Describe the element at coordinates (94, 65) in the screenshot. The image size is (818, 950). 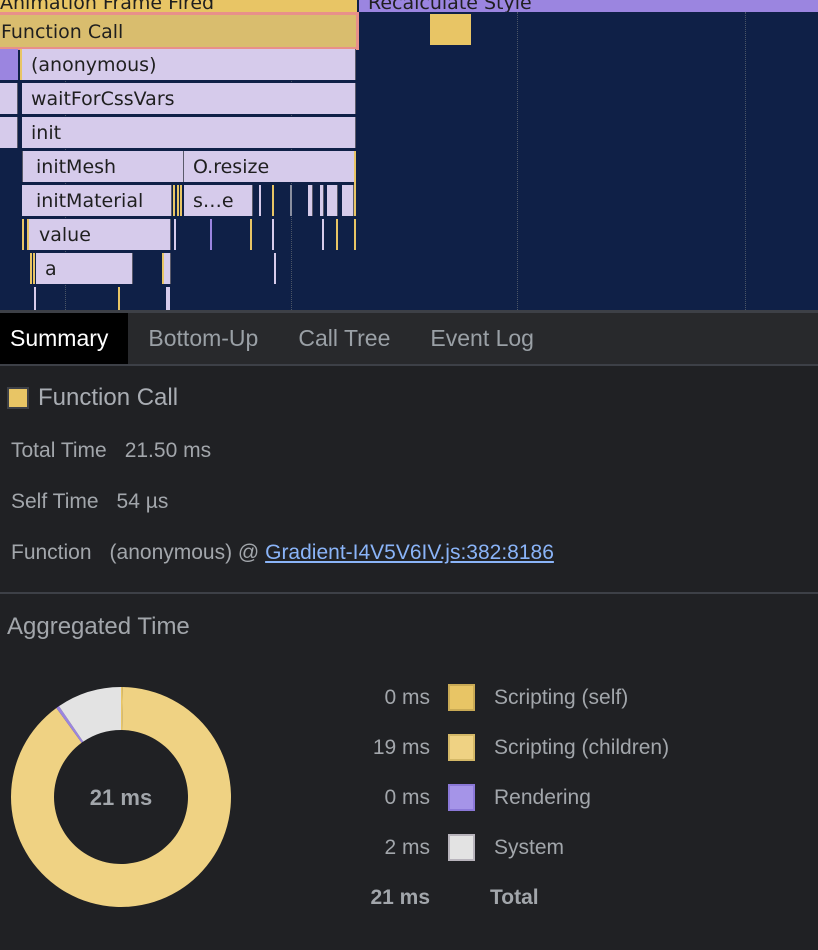
I see `bar-label: (anonymous)` at that location.